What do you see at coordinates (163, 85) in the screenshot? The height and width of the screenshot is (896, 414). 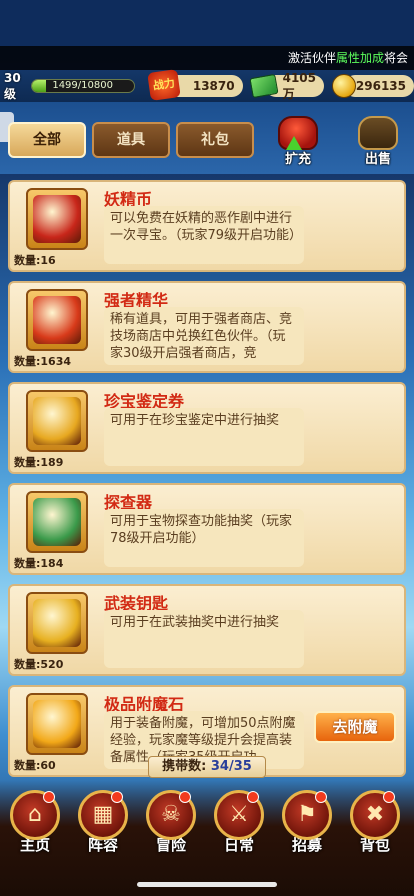 I see `power-badge-icon: 战力` at bounding box center [163, 85].